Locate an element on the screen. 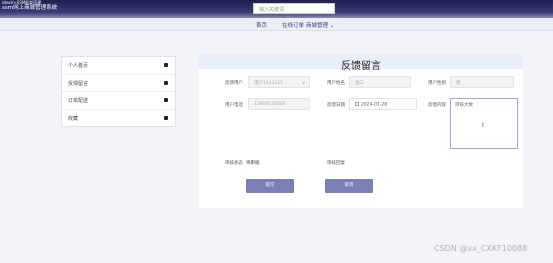  nav-home: 首页 is located at coordinates (261, 25).